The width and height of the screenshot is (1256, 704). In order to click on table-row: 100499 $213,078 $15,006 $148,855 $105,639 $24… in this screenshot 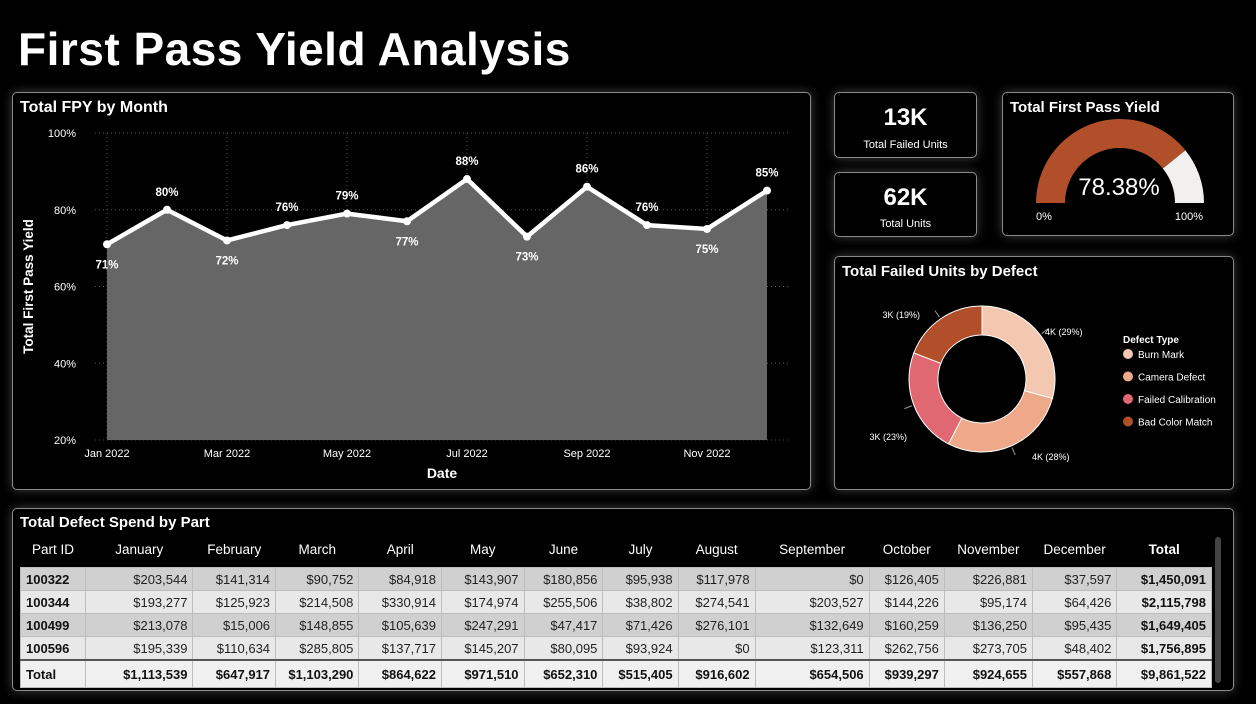, I will do `click(615, 625)`.